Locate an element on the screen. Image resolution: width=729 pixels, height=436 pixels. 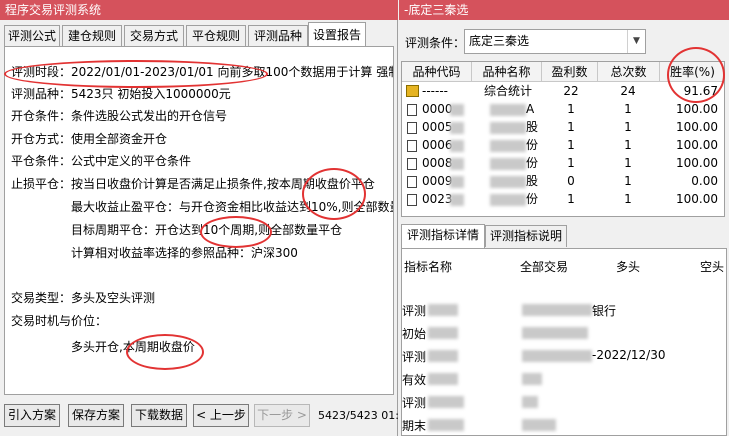
row-win-rate: 0.00 is located at coordinates (704, 181).